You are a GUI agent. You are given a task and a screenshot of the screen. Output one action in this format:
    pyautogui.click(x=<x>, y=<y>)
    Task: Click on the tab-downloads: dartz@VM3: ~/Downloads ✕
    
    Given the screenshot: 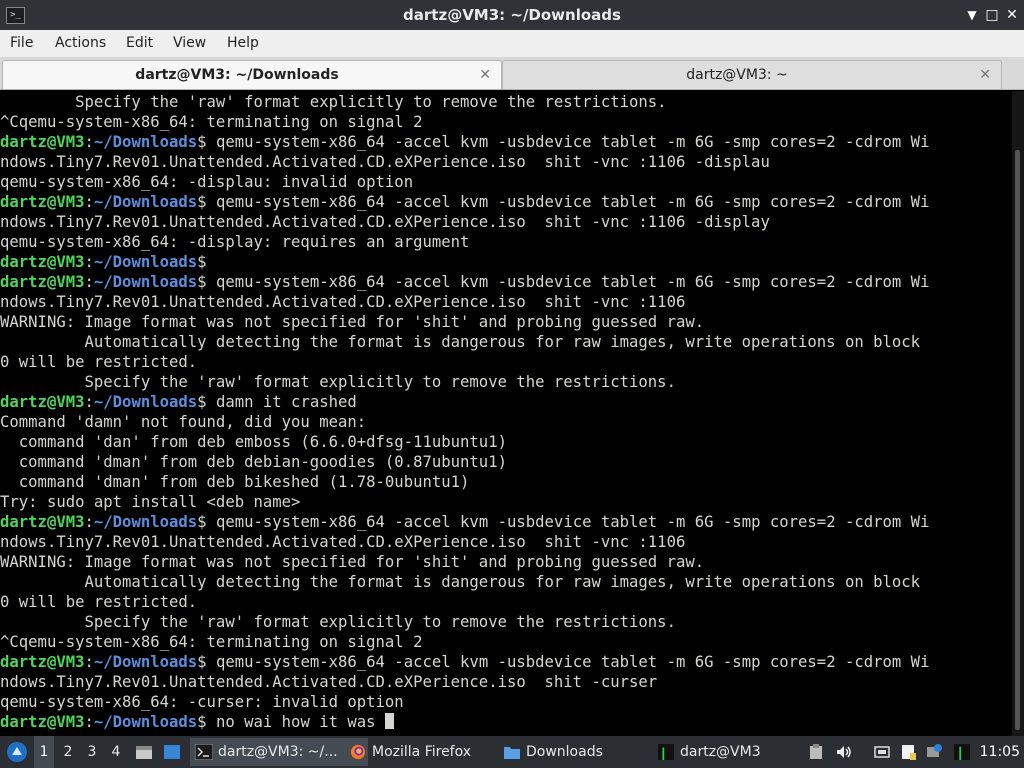 What is the action you would take?
    pyautogui.click(x=252, y=74)
    